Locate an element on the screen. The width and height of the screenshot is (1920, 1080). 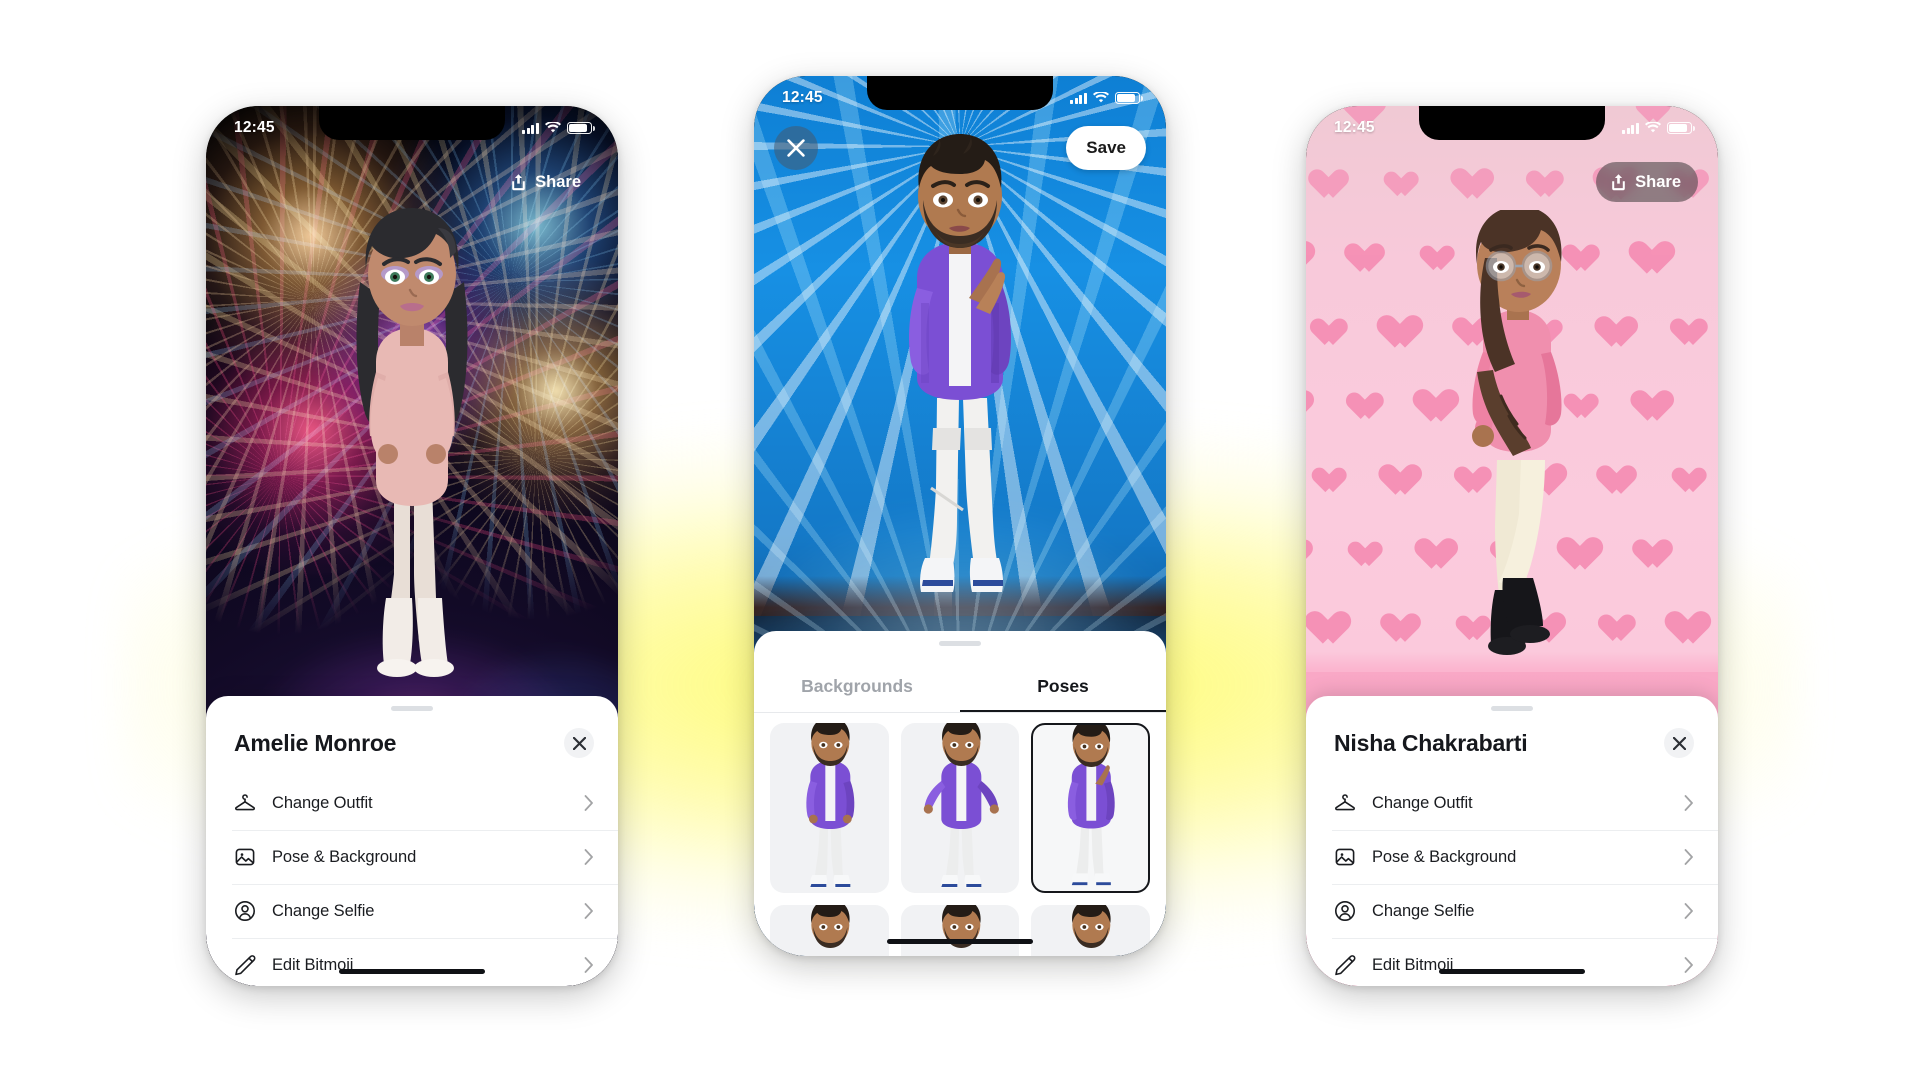
tab-backgrounds: Backgrounds is located at coordinates (857, 686).